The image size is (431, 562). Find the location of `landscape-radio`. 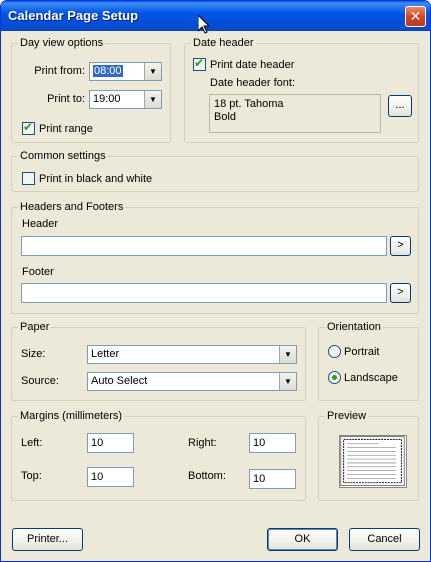

landscape-radio is located at coordinates (334, 377).